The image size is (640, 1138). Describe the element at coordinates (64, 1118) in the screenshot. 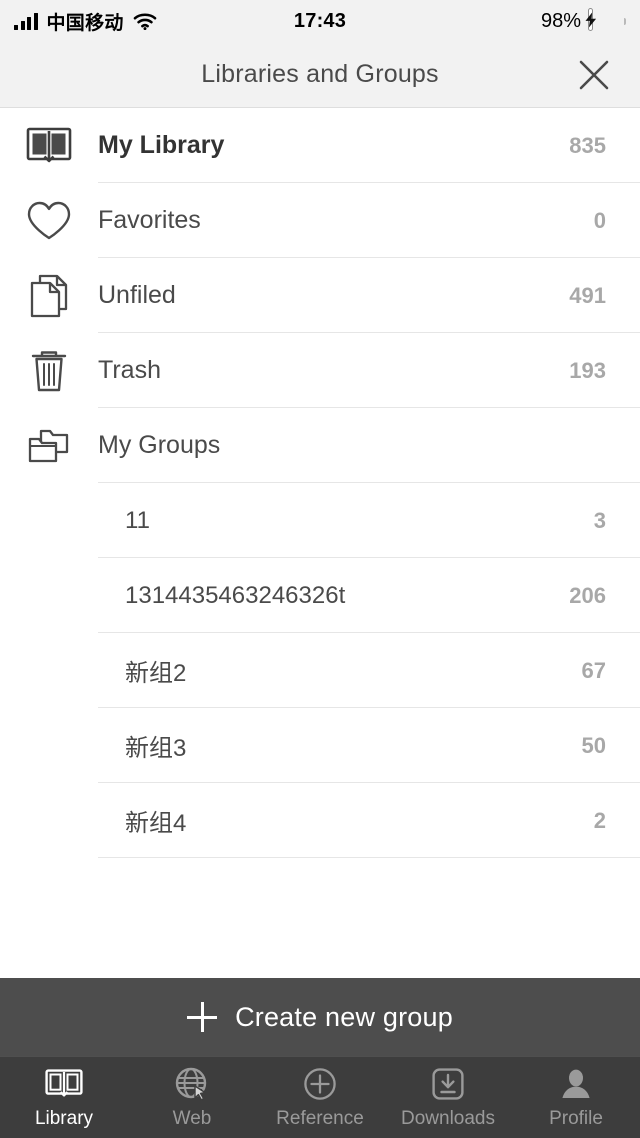

I see `tab-label: Library` at that location.